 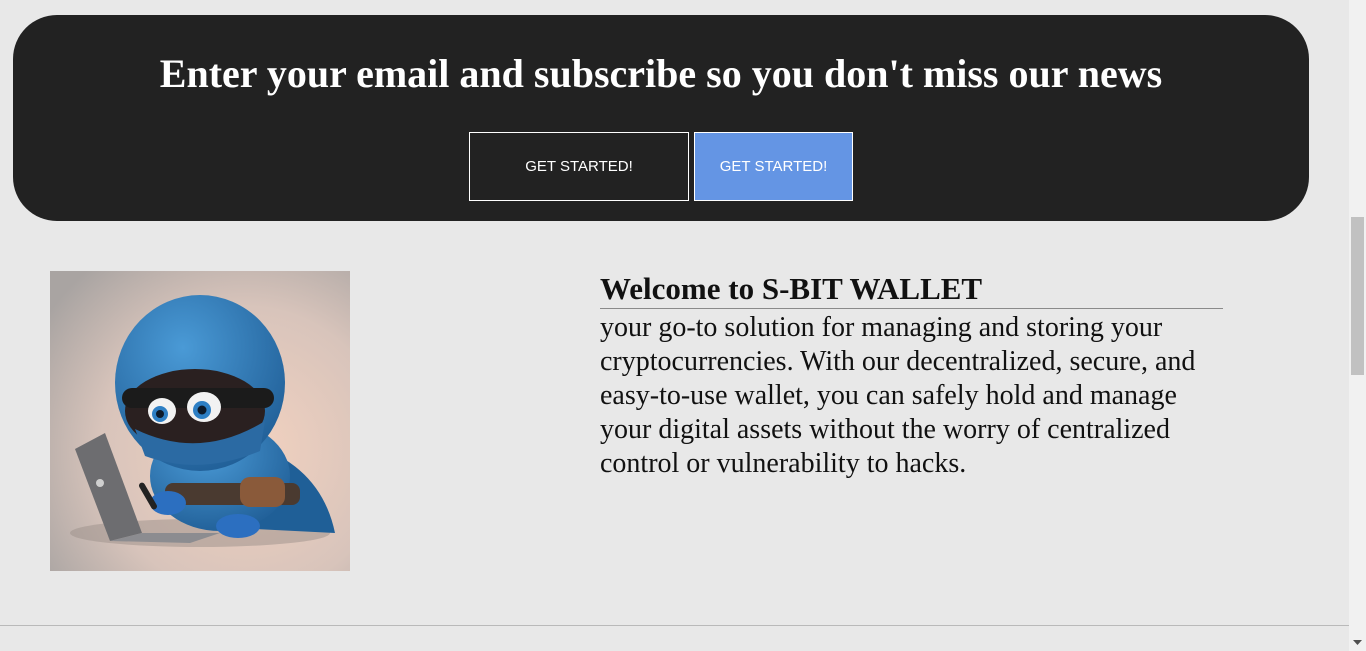 I want to click on section-divider, so click(x=674, y=625).